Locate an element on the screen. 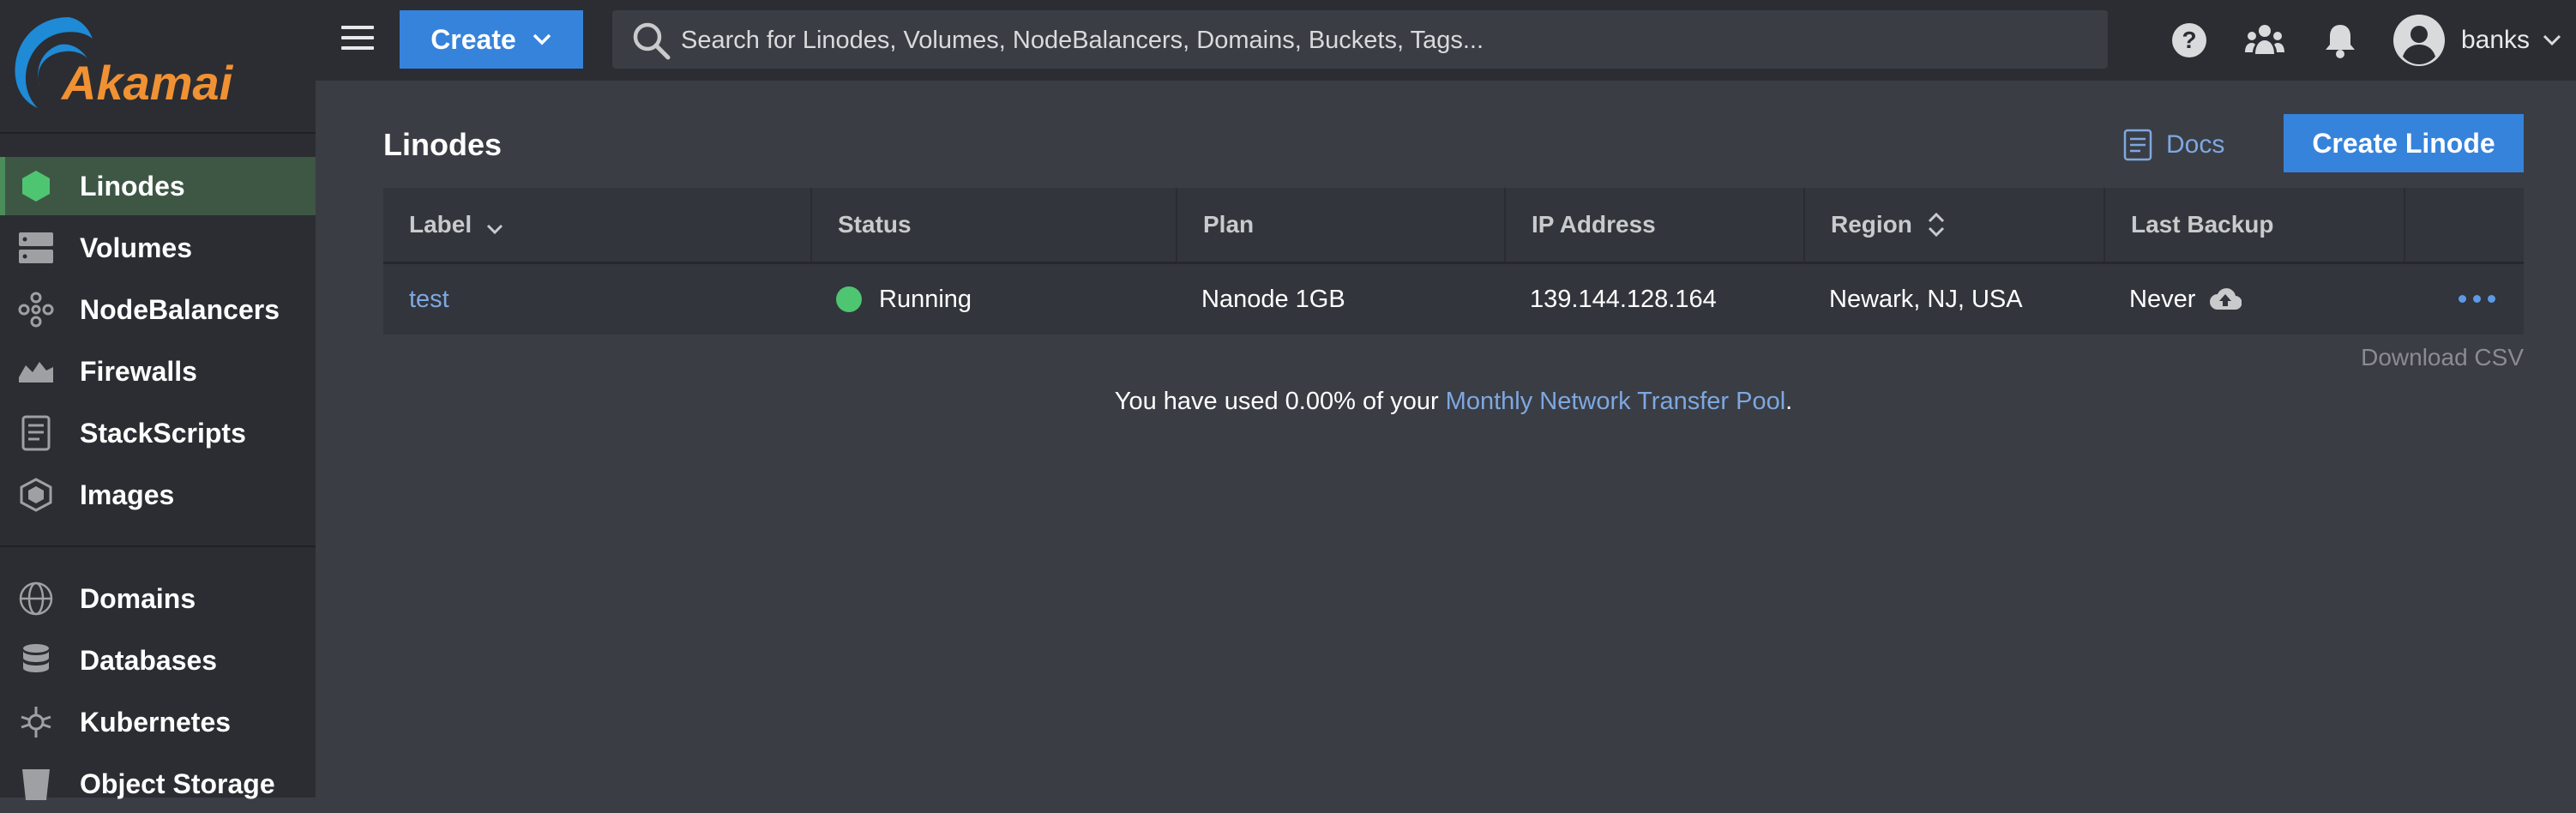 This screenshot has height=813, width=2576. sidebar-item-domains: Domains is located at coordinates (158, 598).